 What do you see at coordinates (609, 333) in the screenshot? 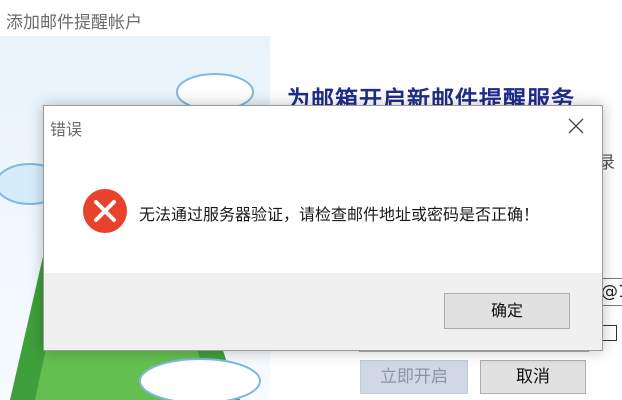
I see `option-checkbox` at bounding box center [609, 333].